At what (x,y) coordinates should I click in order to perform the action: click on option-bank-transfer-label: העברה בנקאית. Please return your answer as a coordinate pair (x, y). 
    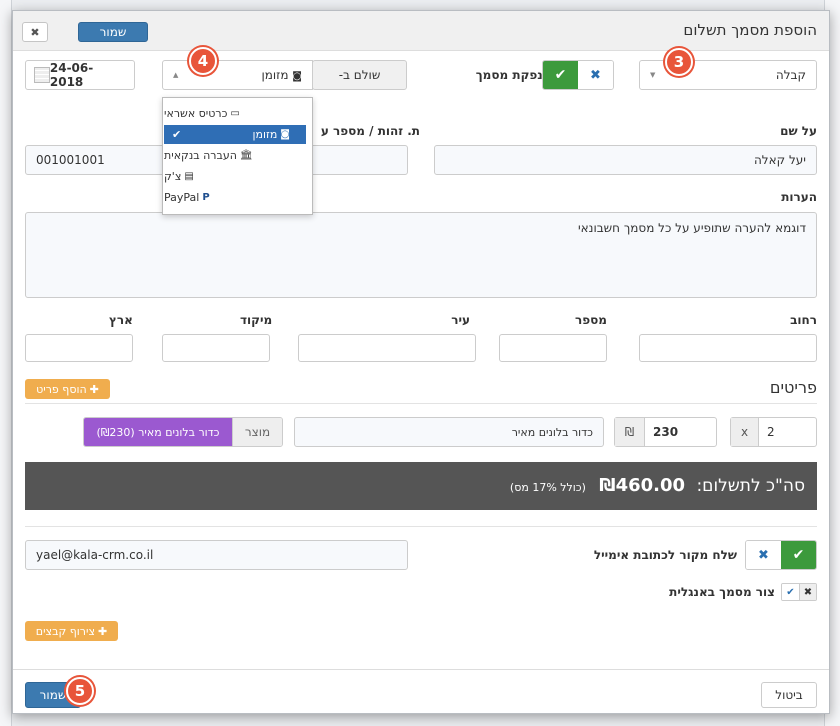
    Looking at the image, I should click on (200, 155).